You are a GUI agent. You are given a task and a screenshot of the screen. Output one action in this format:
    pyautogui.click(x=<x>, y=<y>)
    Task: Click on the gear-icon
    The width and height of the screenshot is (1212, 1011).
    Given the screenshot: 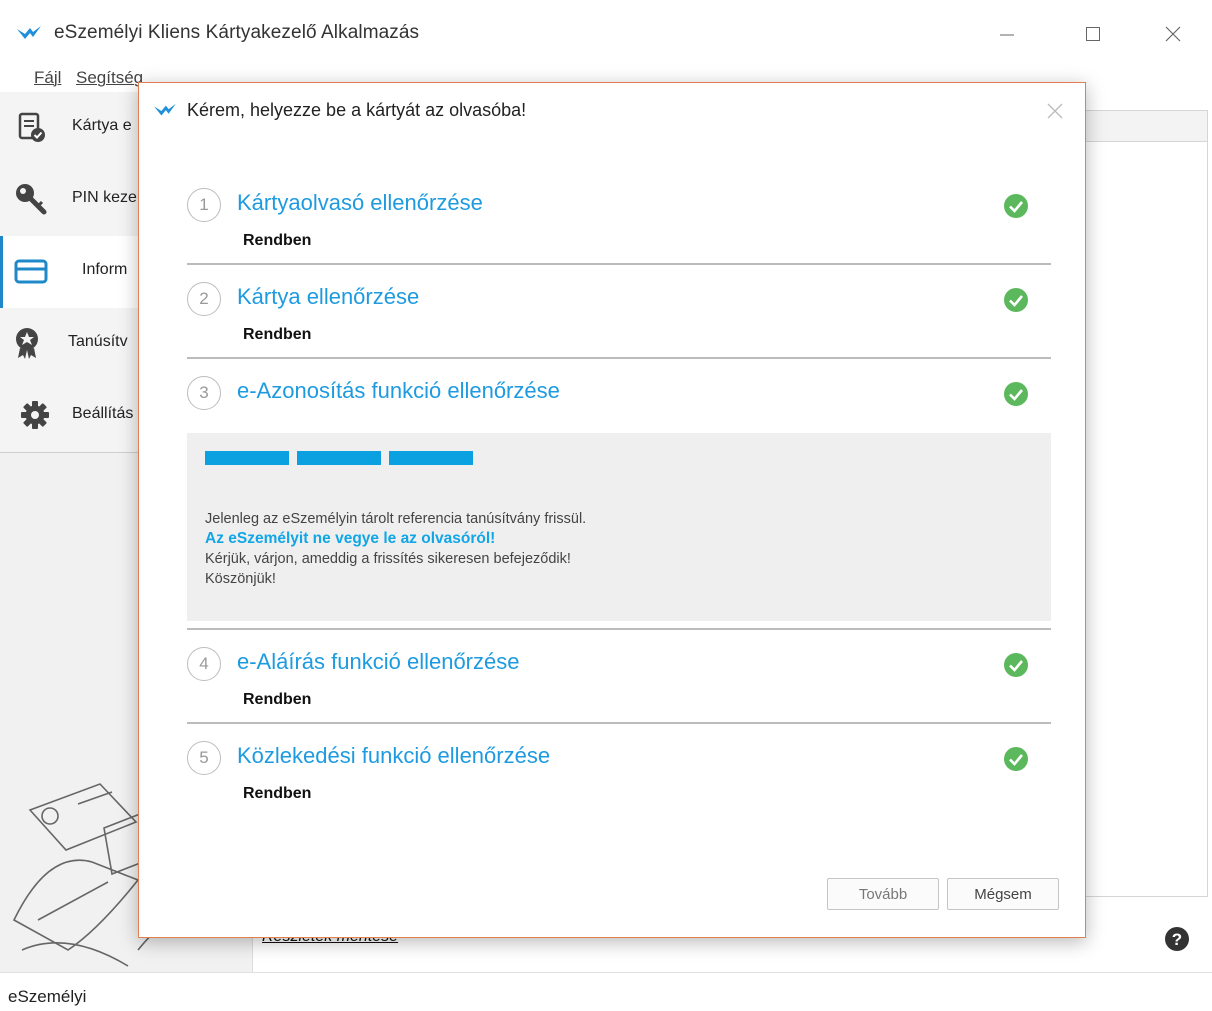 What is the action you would take?
    pyautogui.click(x=35, y=415)
    